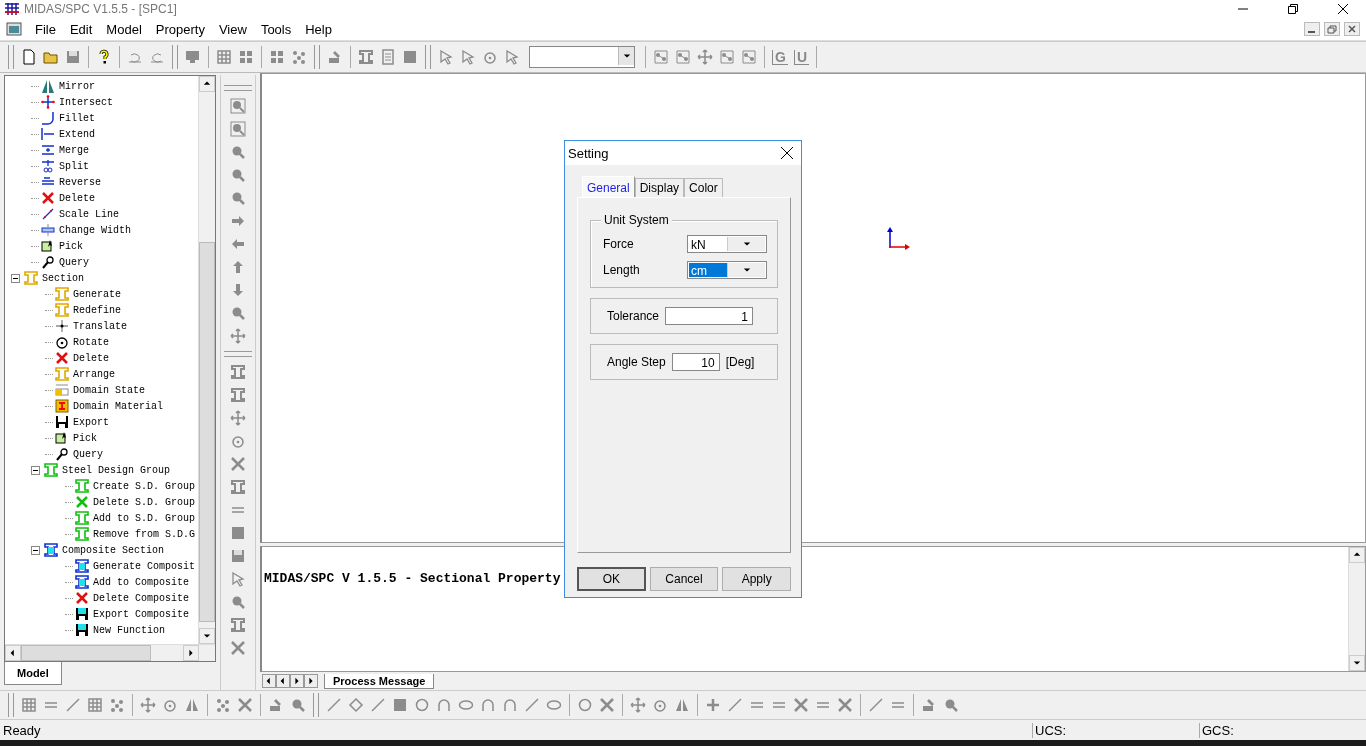 This screenshot has height=746, width=1366. I want to click on tree-item: Create S.D. Group, so click(144, 486).